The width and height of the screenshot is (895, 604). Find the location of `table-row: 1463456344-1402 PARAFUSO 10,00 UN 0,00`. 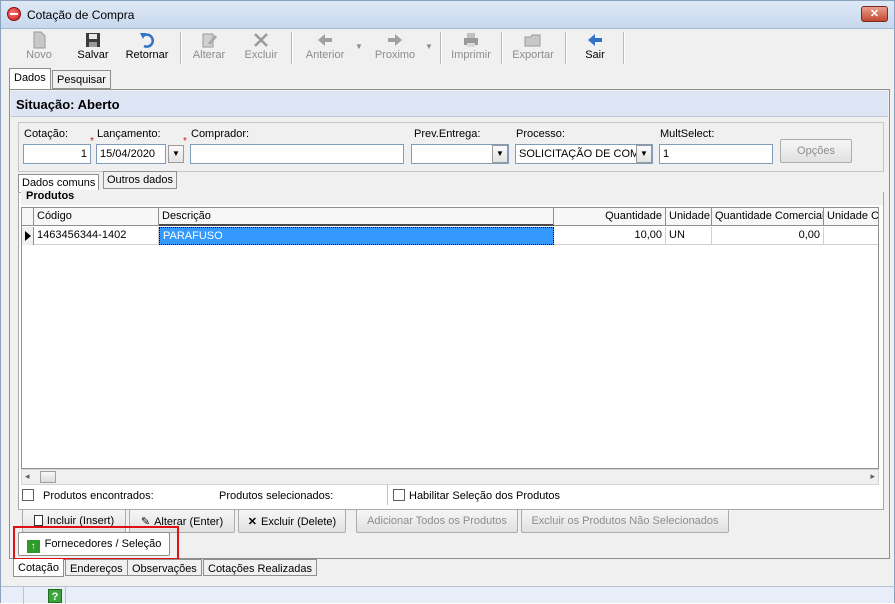

table-row: 1463456344-1402 PARAFUSO 10,00 UN 0,00 is located at coordinates (450, 236).